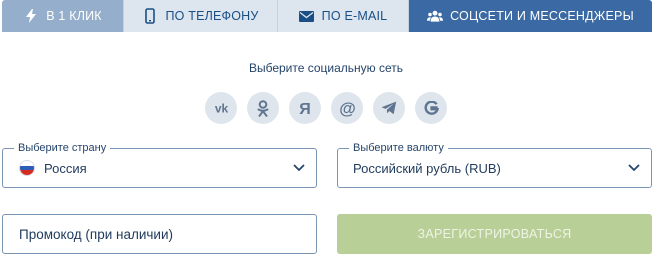 Image resolution: width=658 pixels, height=261 pixels. I want to click on country-select: Выберите страну Россия, so click(159, 165).